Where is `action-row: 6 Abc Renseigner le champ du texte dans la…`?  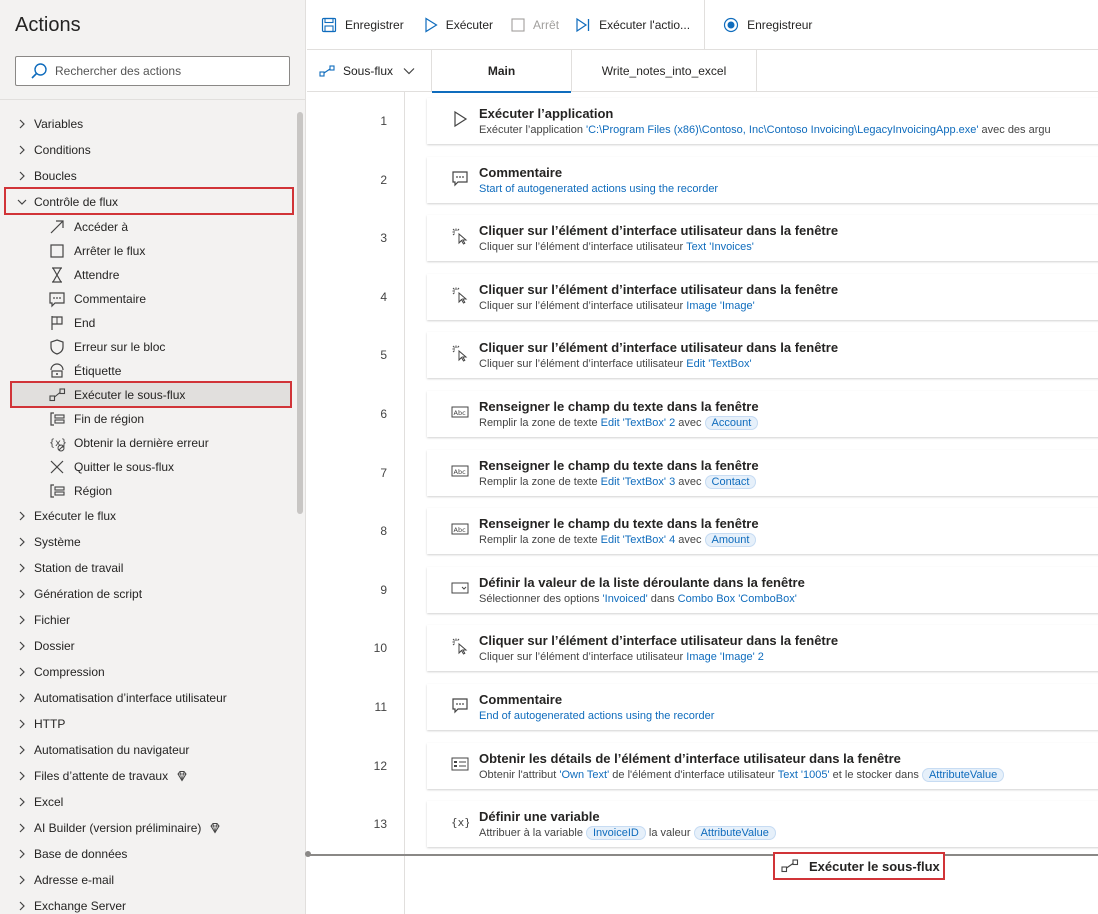 action-row: 6 Abc Renseigner le champ du texte dans la… is located at coordinates (702, 414).